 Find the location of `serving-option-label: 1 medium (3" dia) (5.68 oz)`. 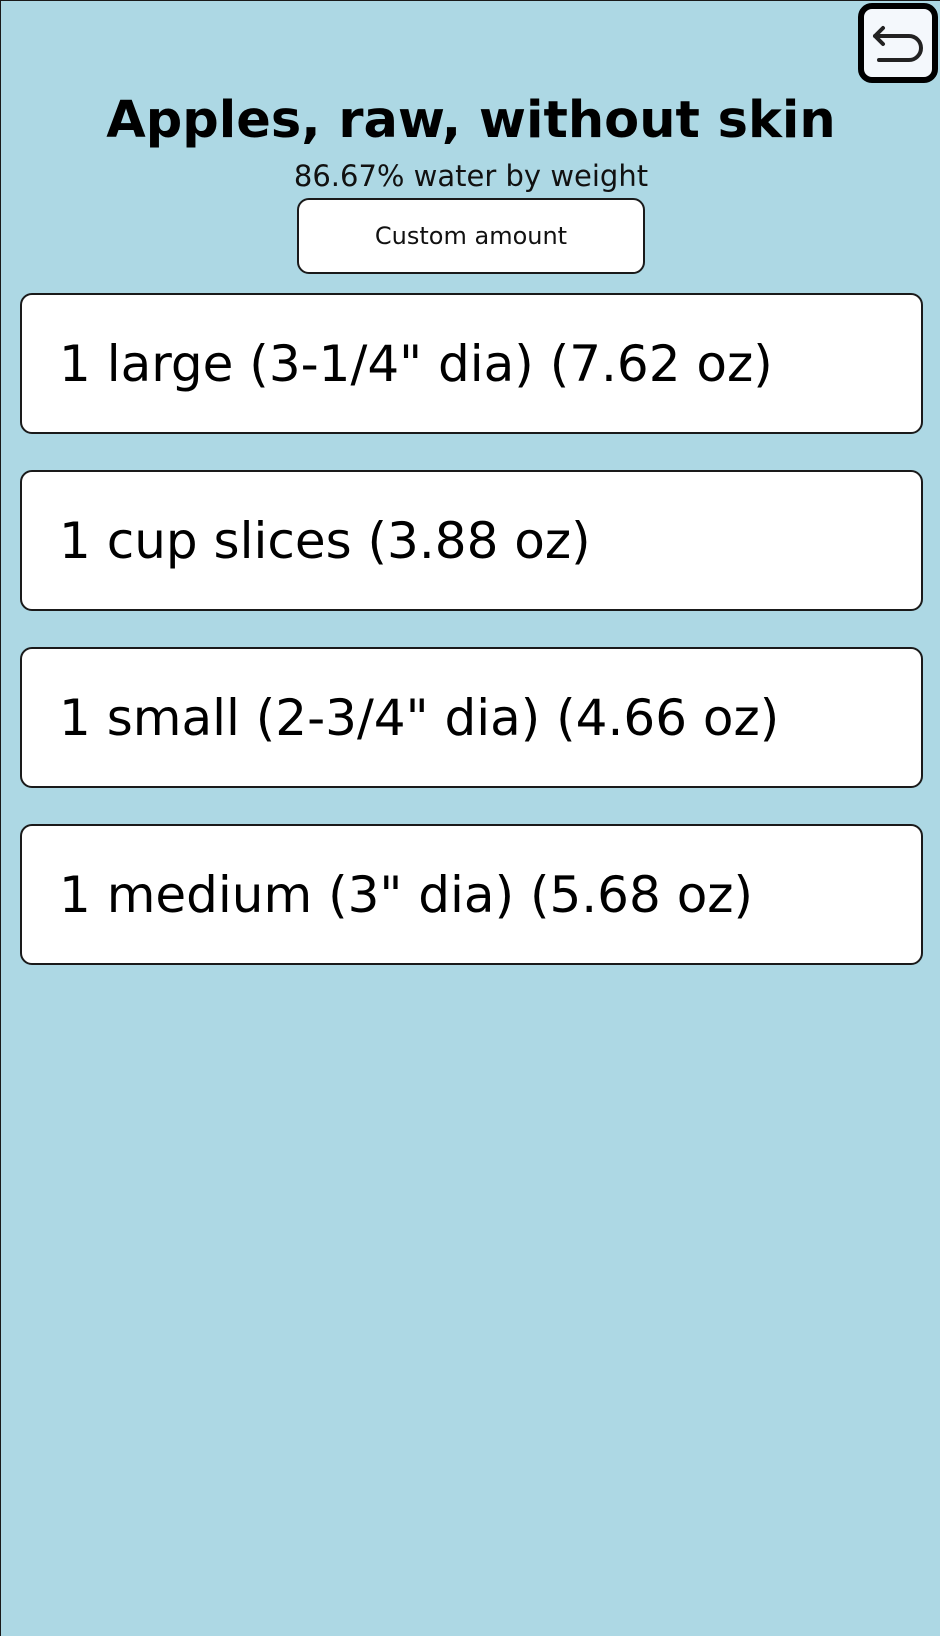

serving-option-label: 1 medium (3" dia) (5.68 oz) is located at coordinates (406, 894).